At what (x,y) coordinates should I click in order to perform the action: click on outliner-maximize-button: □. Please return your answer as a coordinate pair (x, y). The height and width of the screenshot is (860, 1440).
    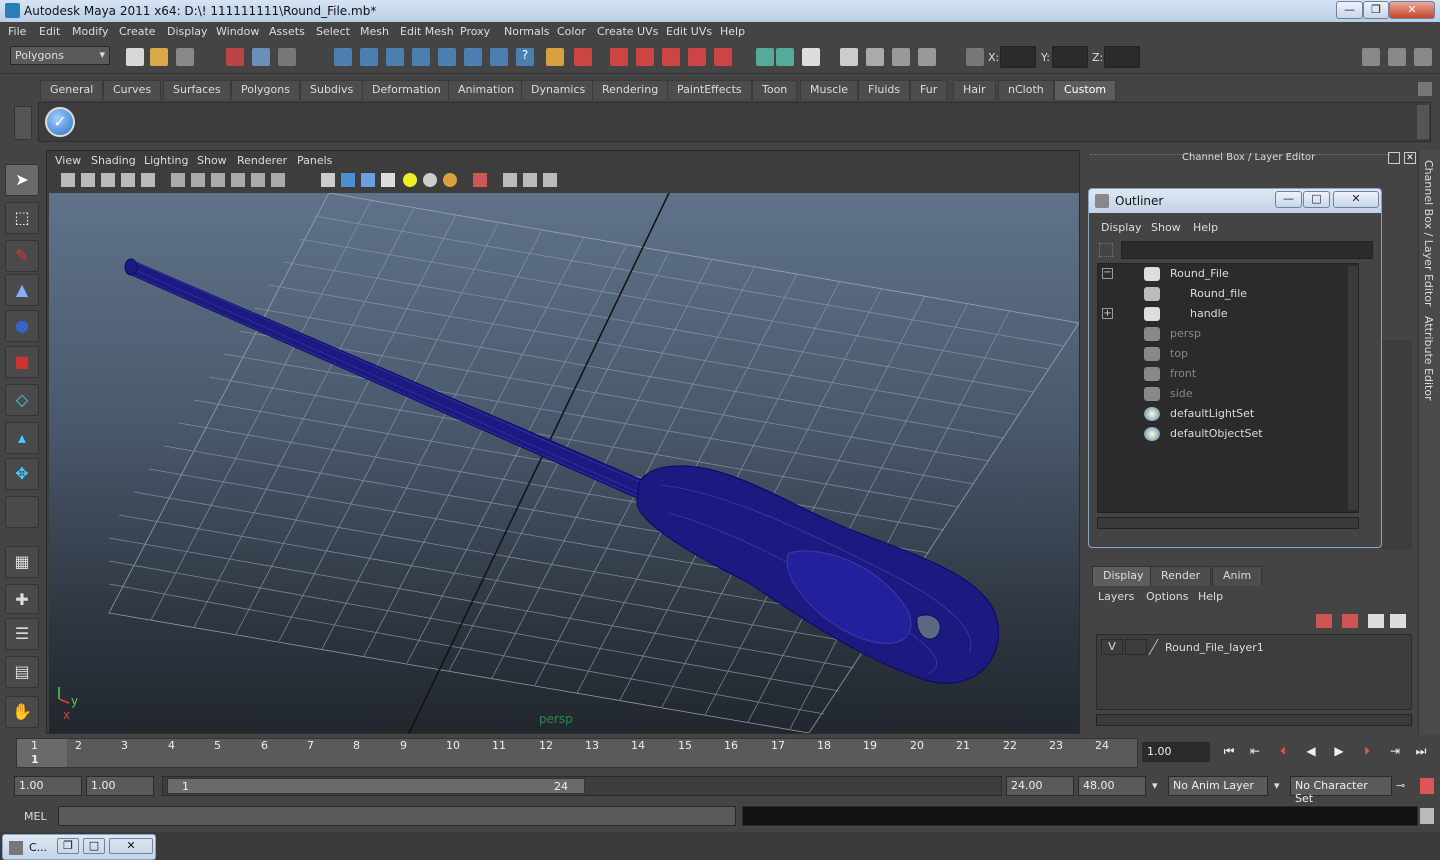
    Looking at the image, I should click on (1316, 199).